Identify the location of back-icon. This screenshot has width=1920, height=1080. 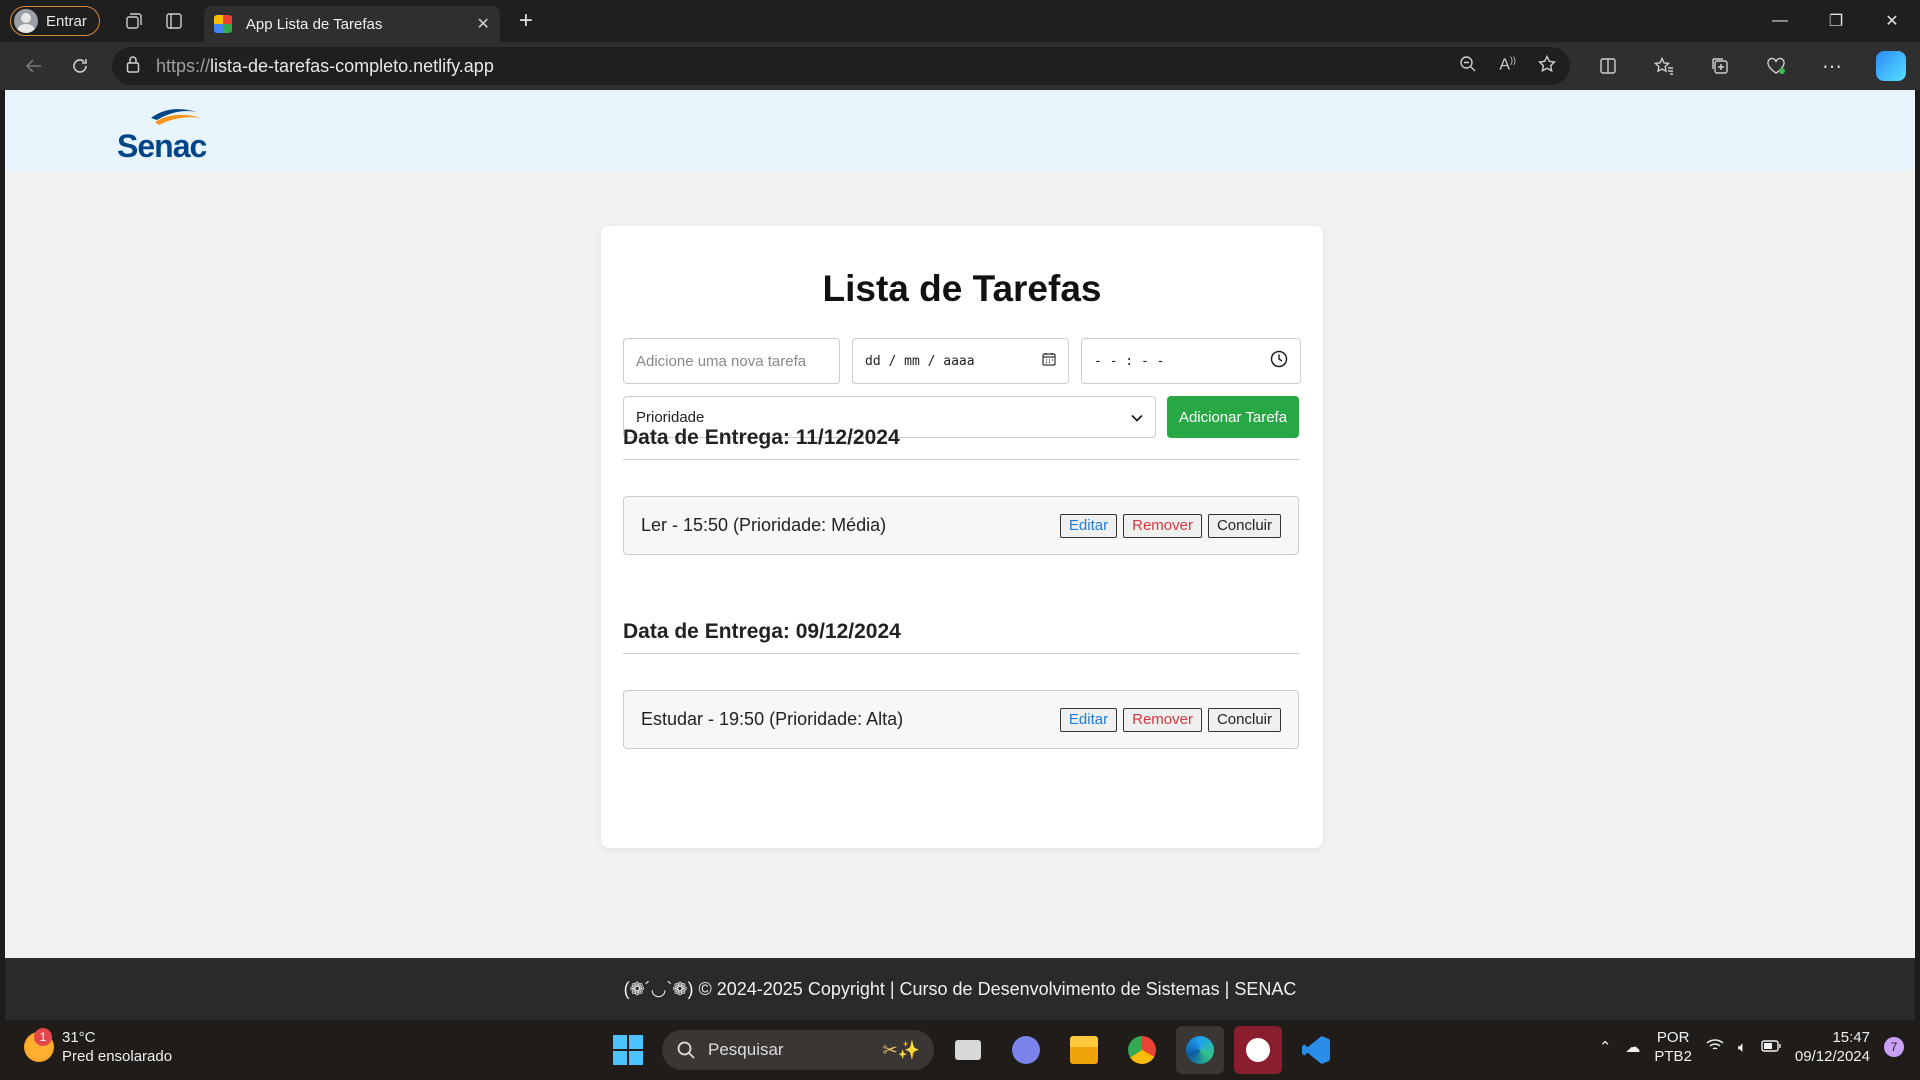
(34, 66).